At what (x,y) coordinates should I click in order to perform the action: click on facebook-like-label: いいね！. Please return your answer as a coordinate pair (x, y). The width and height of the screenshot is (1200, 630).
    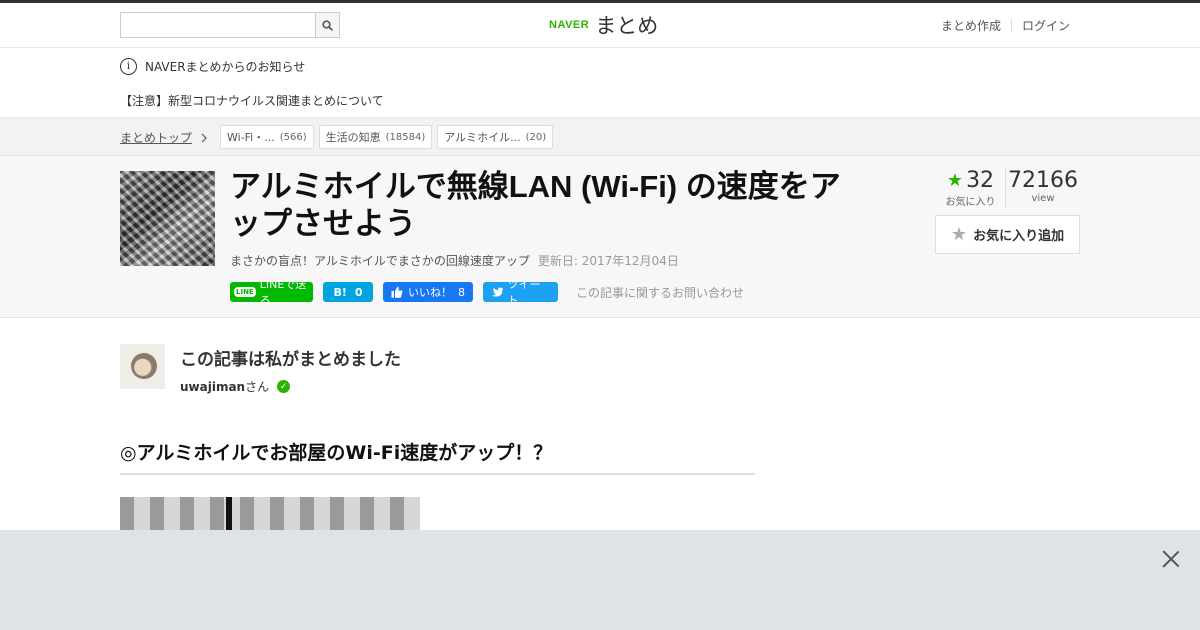
    Looking at the image, I should click on (430, 292).